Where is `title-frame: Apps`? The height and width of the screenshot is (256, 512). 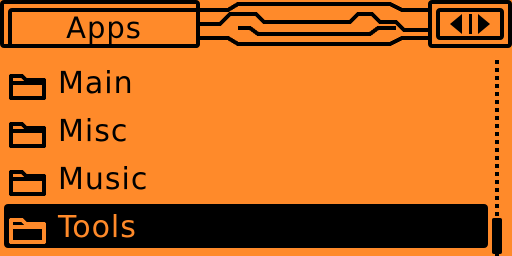 title-frame: Apps is located at coordinates (104, 28).